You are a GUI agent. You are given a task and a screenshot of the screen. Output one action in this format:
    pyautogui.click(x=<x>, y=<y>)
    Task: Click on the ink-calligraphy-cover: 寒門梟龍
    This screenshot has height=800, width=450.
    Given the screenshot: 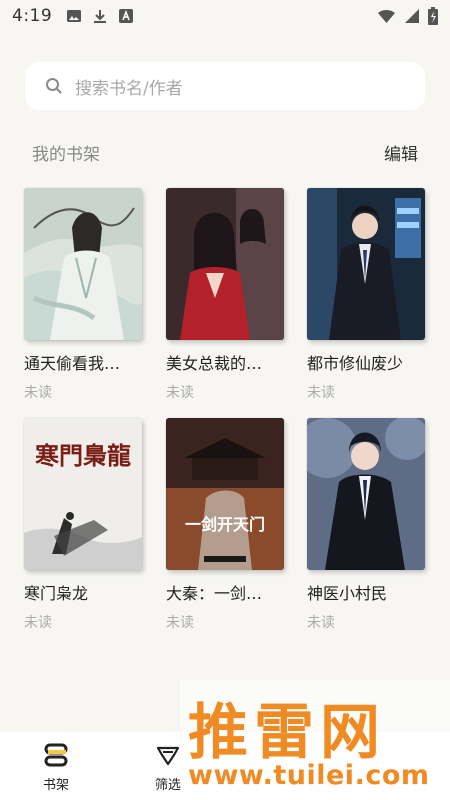 What is the action you would take?
    pyautogui.click(x=83, y=494)
    